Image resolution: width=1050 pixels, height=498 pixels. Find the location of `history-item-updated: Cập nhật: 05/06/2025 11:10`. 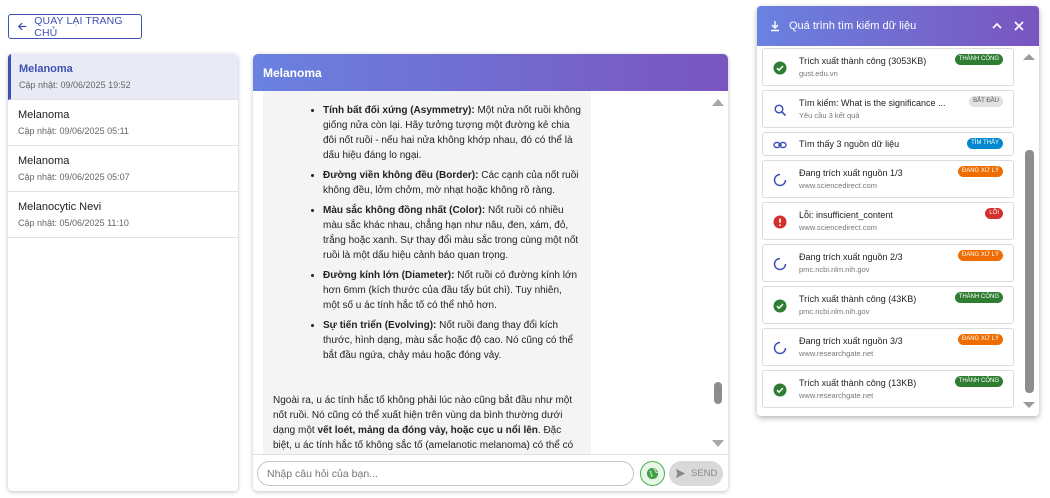

history-item-updated: Cập nhật: 05/06/2025 11:10 is located at coordinates (73, 223).